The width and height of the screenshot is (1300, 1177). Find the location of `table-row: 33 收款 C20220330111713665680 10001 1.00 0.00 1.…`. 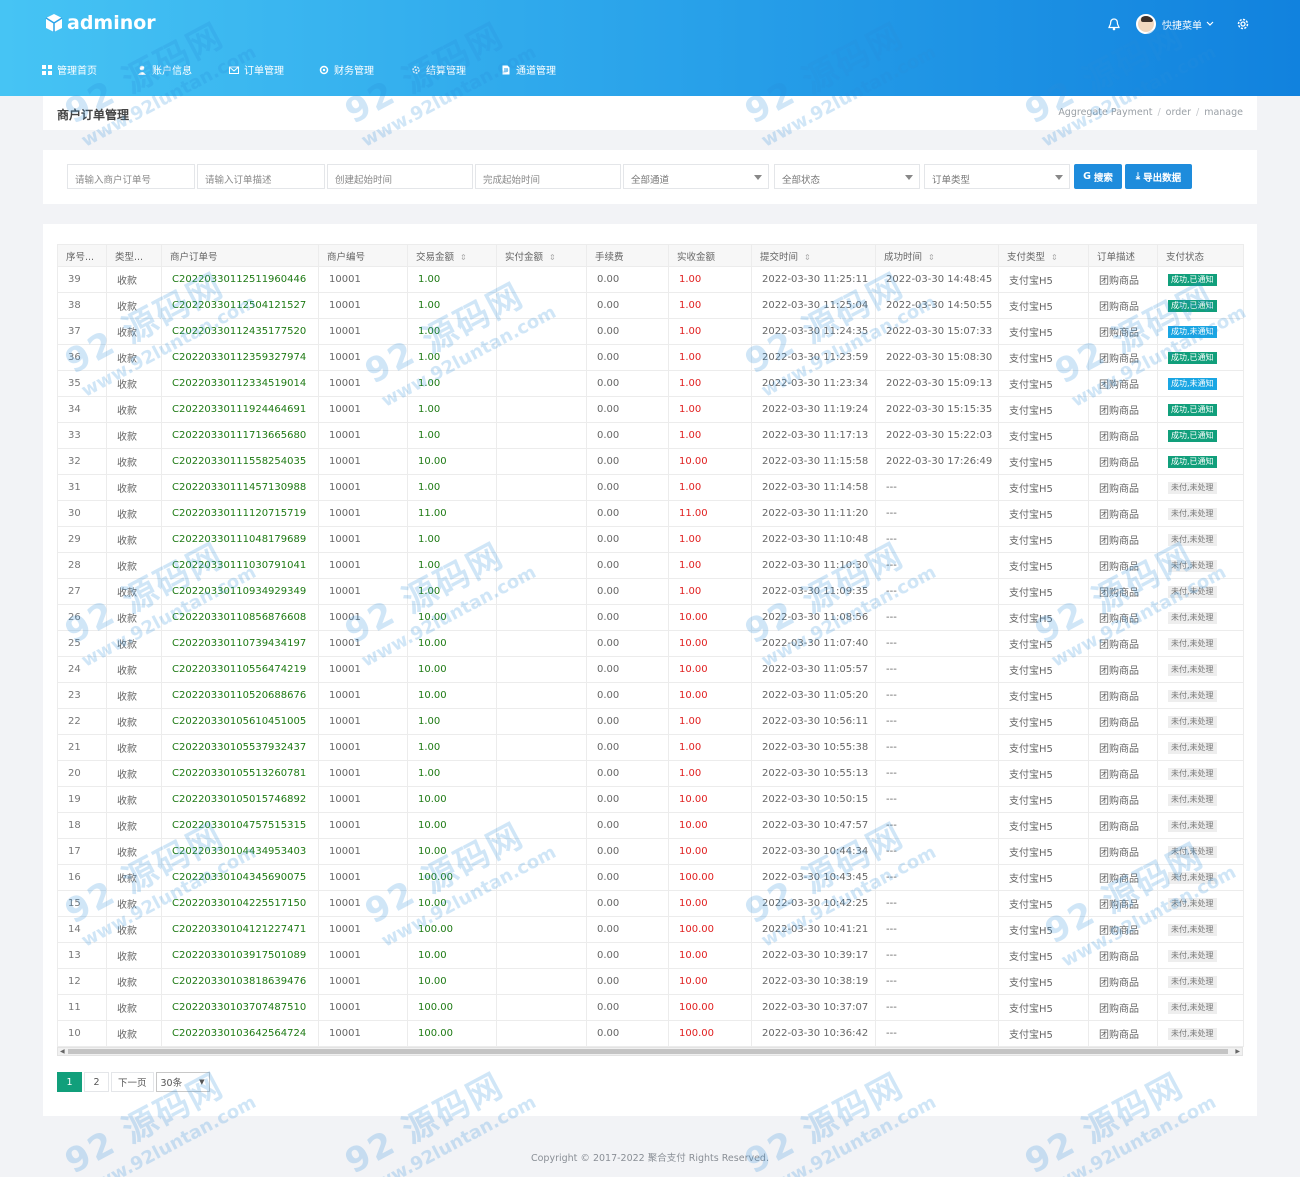

table-row: 33 收款 C20220330111713665680 10001 1.00 0.00 1.… is located at coordinates (650, 435).